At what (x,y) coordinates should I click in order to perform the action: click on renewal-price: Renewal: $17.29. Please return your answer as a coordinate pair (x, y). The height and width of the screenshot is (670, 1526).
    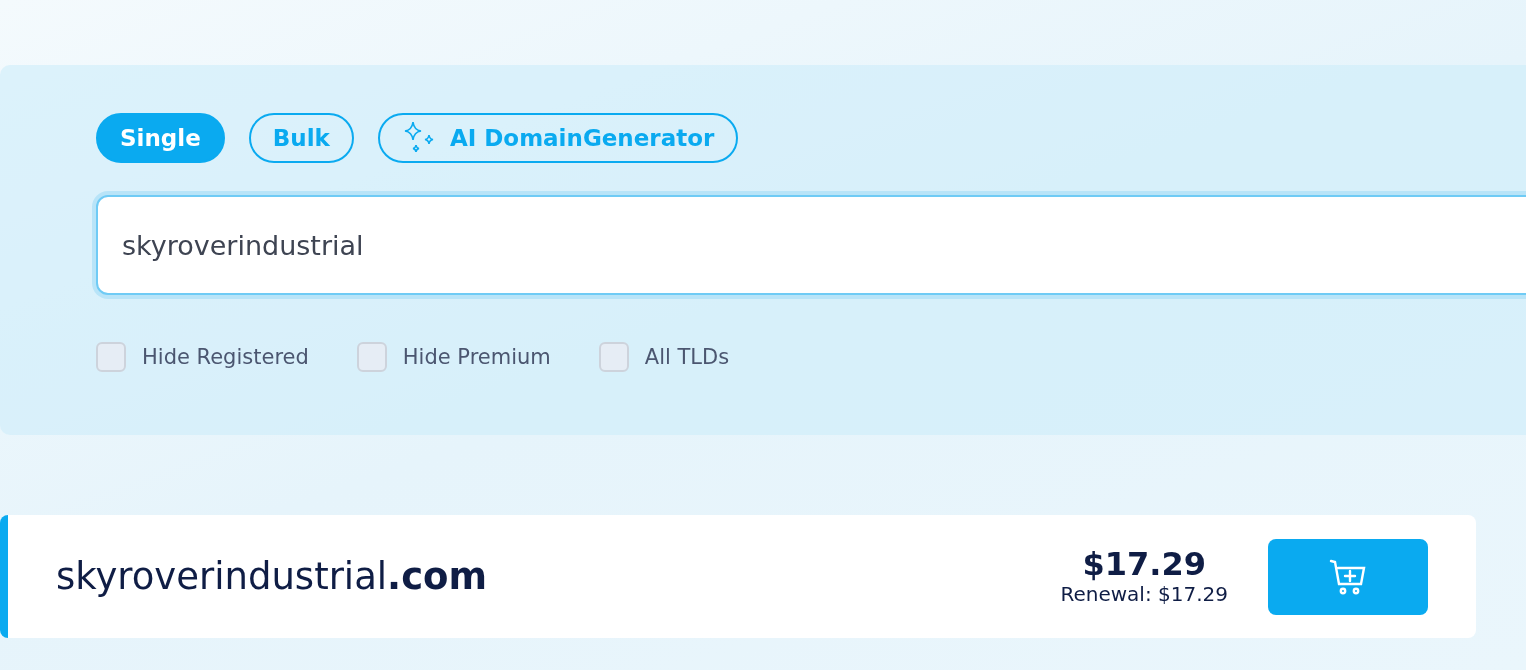
    Looking at the image, I should click on (1144, 594).